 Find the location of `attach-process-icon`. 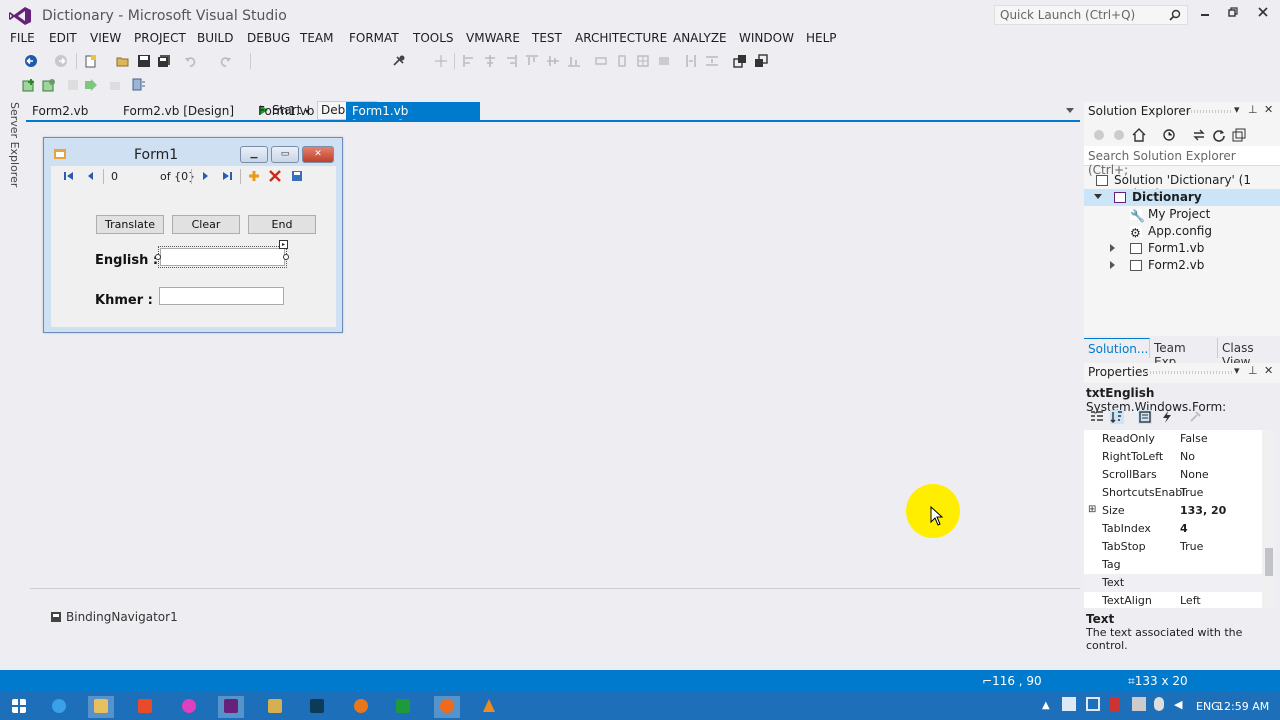

attach-process-icon is located at coordinates (399, 61).